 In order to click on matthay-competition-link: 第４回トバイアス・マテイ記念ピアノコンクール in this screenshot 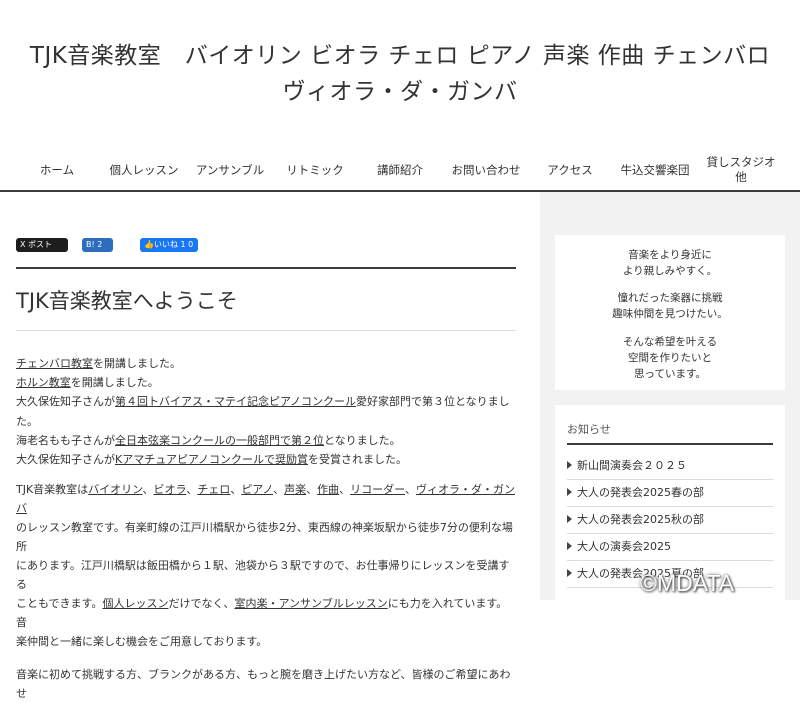, I will do `click(235, 401)`.